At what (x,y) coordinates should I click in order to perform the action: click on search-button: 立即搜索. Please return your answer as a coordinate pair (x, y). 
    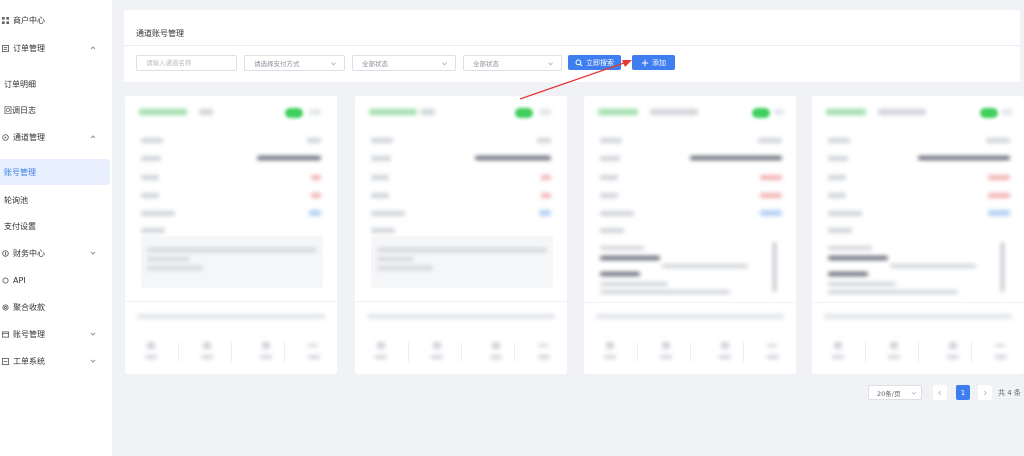
    Looking at the image, I should click on (594, 62).